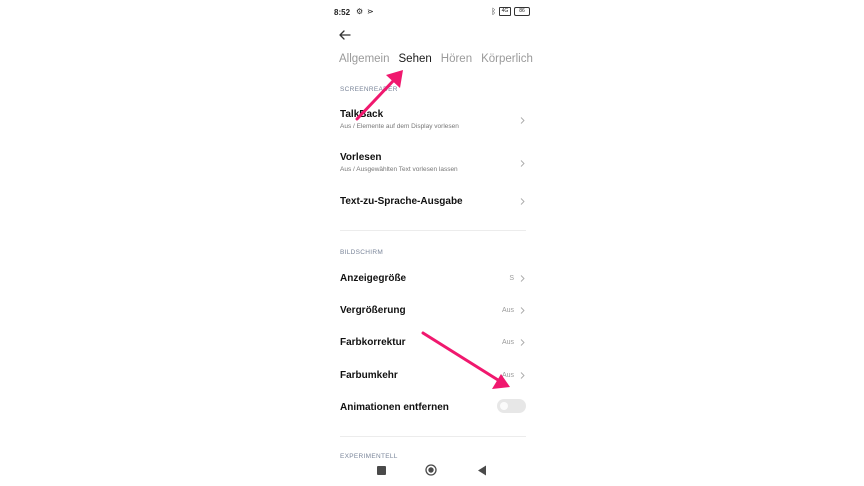 This screenshot has height=486, width=864. Describe the element at coordinates (373, 278) in the screenshot. I see `setting-title: Anzeigegröße` at that location.